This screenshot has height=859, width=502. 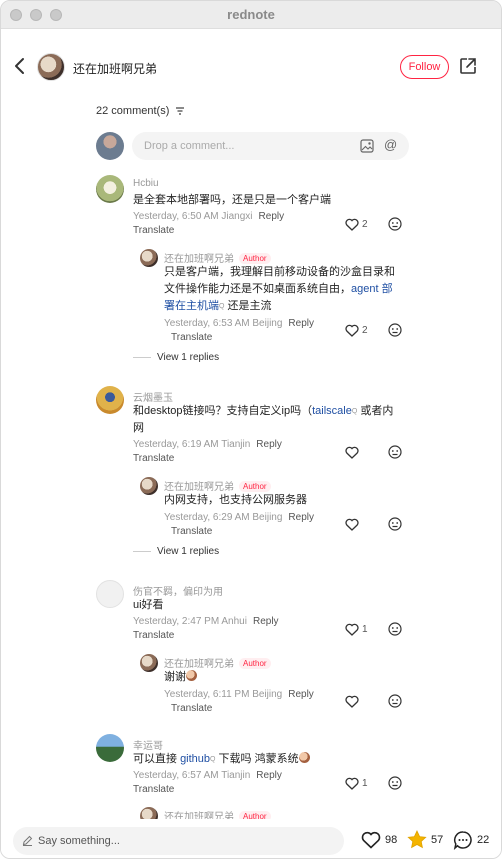 What do you see at coordinates (195, 759) in the screenshot?
I see `comment-link: github` at bounding box center [195, 759].